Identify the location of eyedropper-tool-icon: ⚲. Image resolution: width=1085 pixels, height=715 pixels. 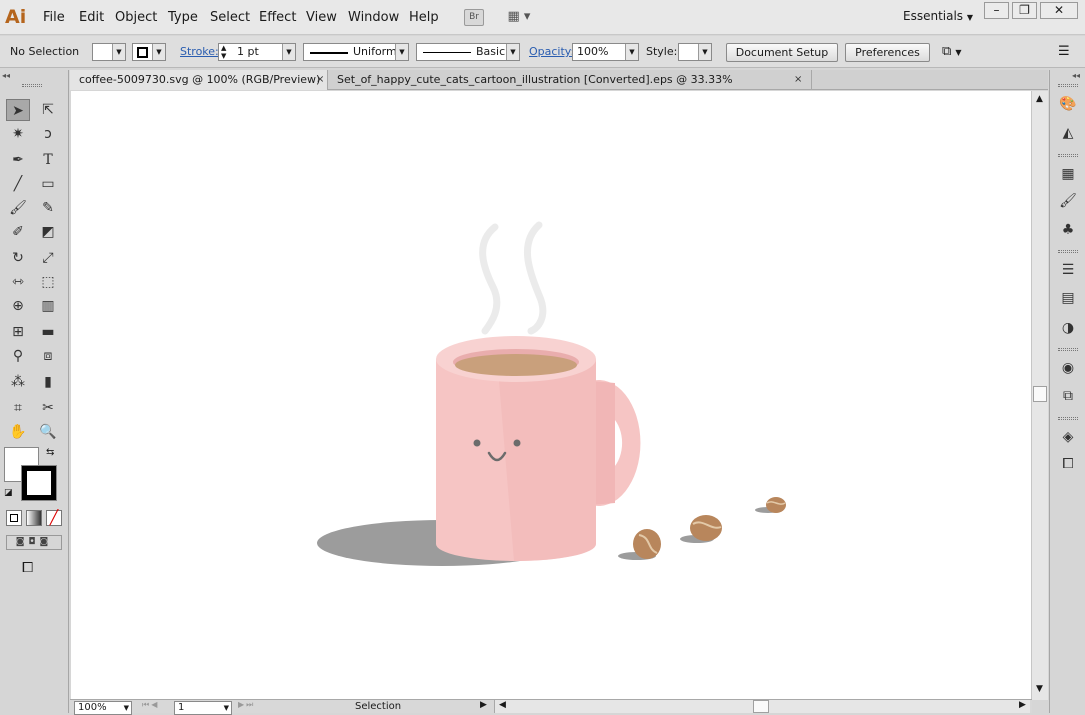
(18, 356).